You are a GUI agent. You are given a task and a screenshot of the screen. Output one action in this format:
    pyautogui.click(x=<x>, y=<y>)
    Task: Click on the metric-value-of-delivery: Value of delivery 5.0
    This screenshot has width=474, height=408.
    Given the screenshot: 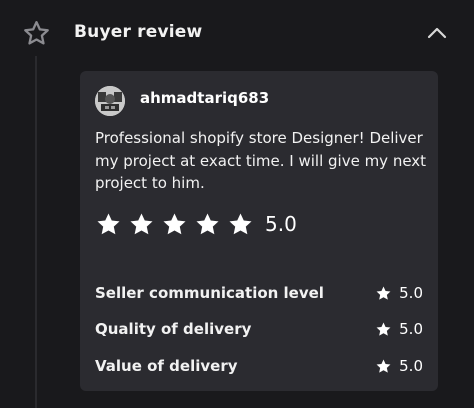 What is the action you would take?
    pyautogui.click(x=259, y=366)
    